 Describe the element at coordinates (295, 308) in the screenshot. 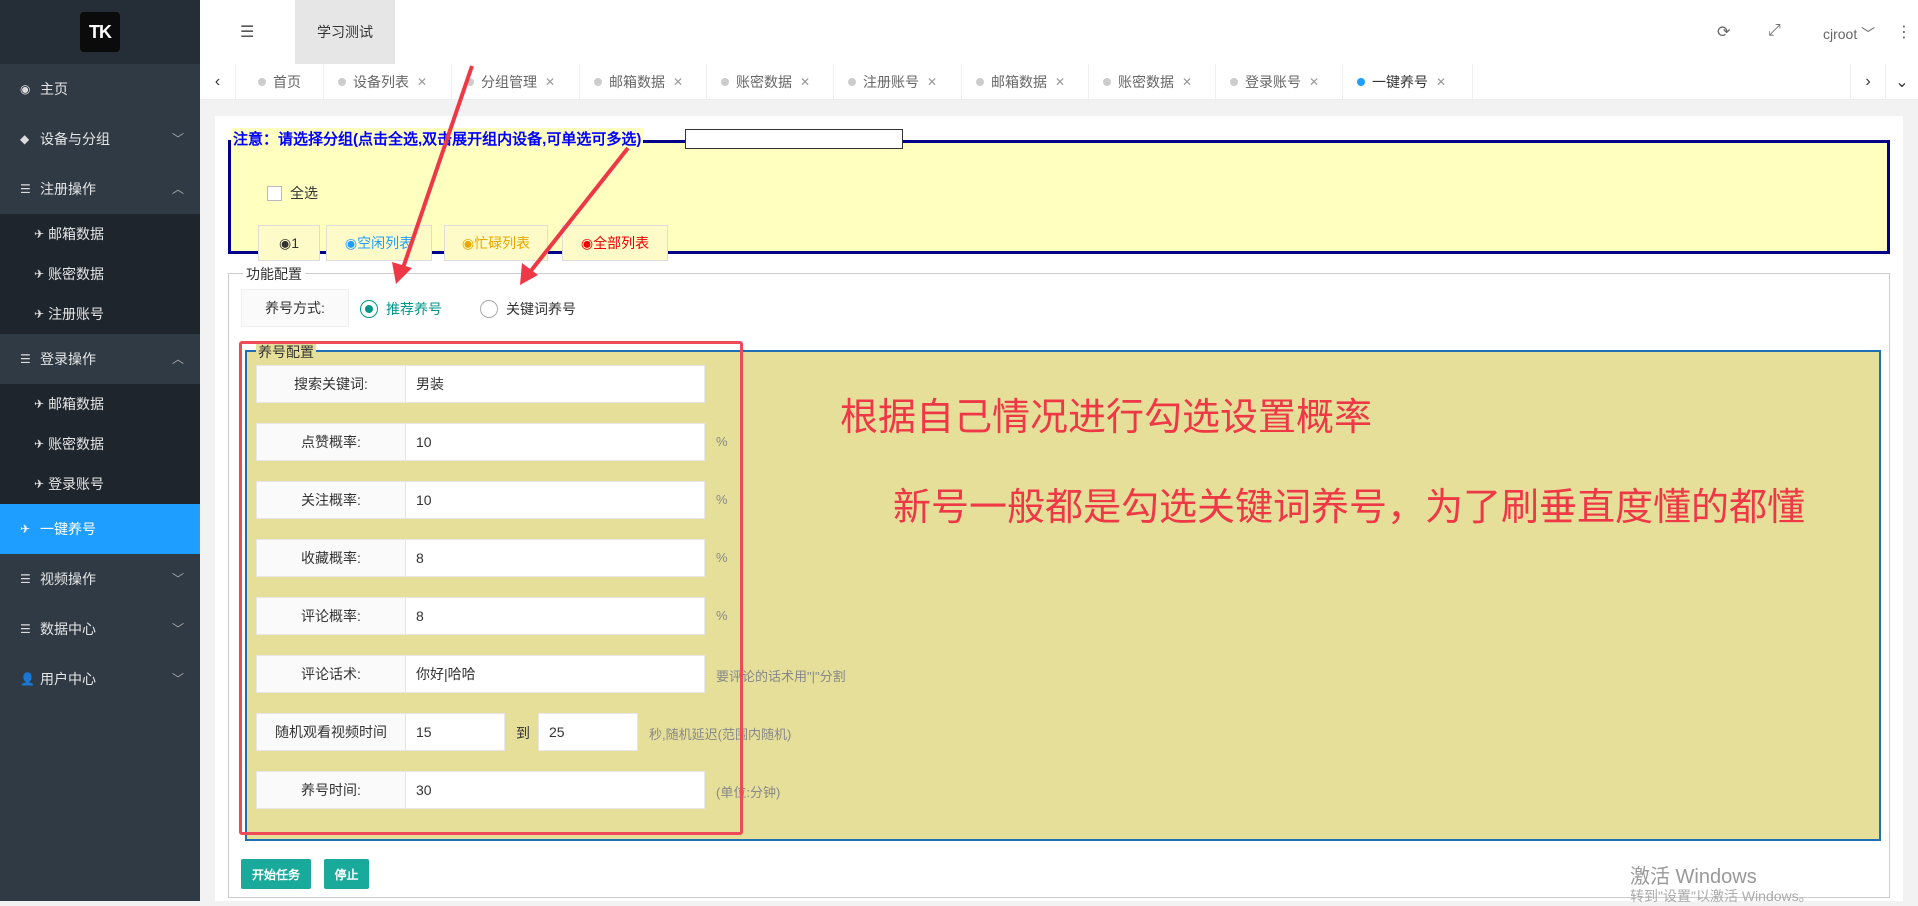

I see `nurture-mode-label: 养号方式:` at that location.